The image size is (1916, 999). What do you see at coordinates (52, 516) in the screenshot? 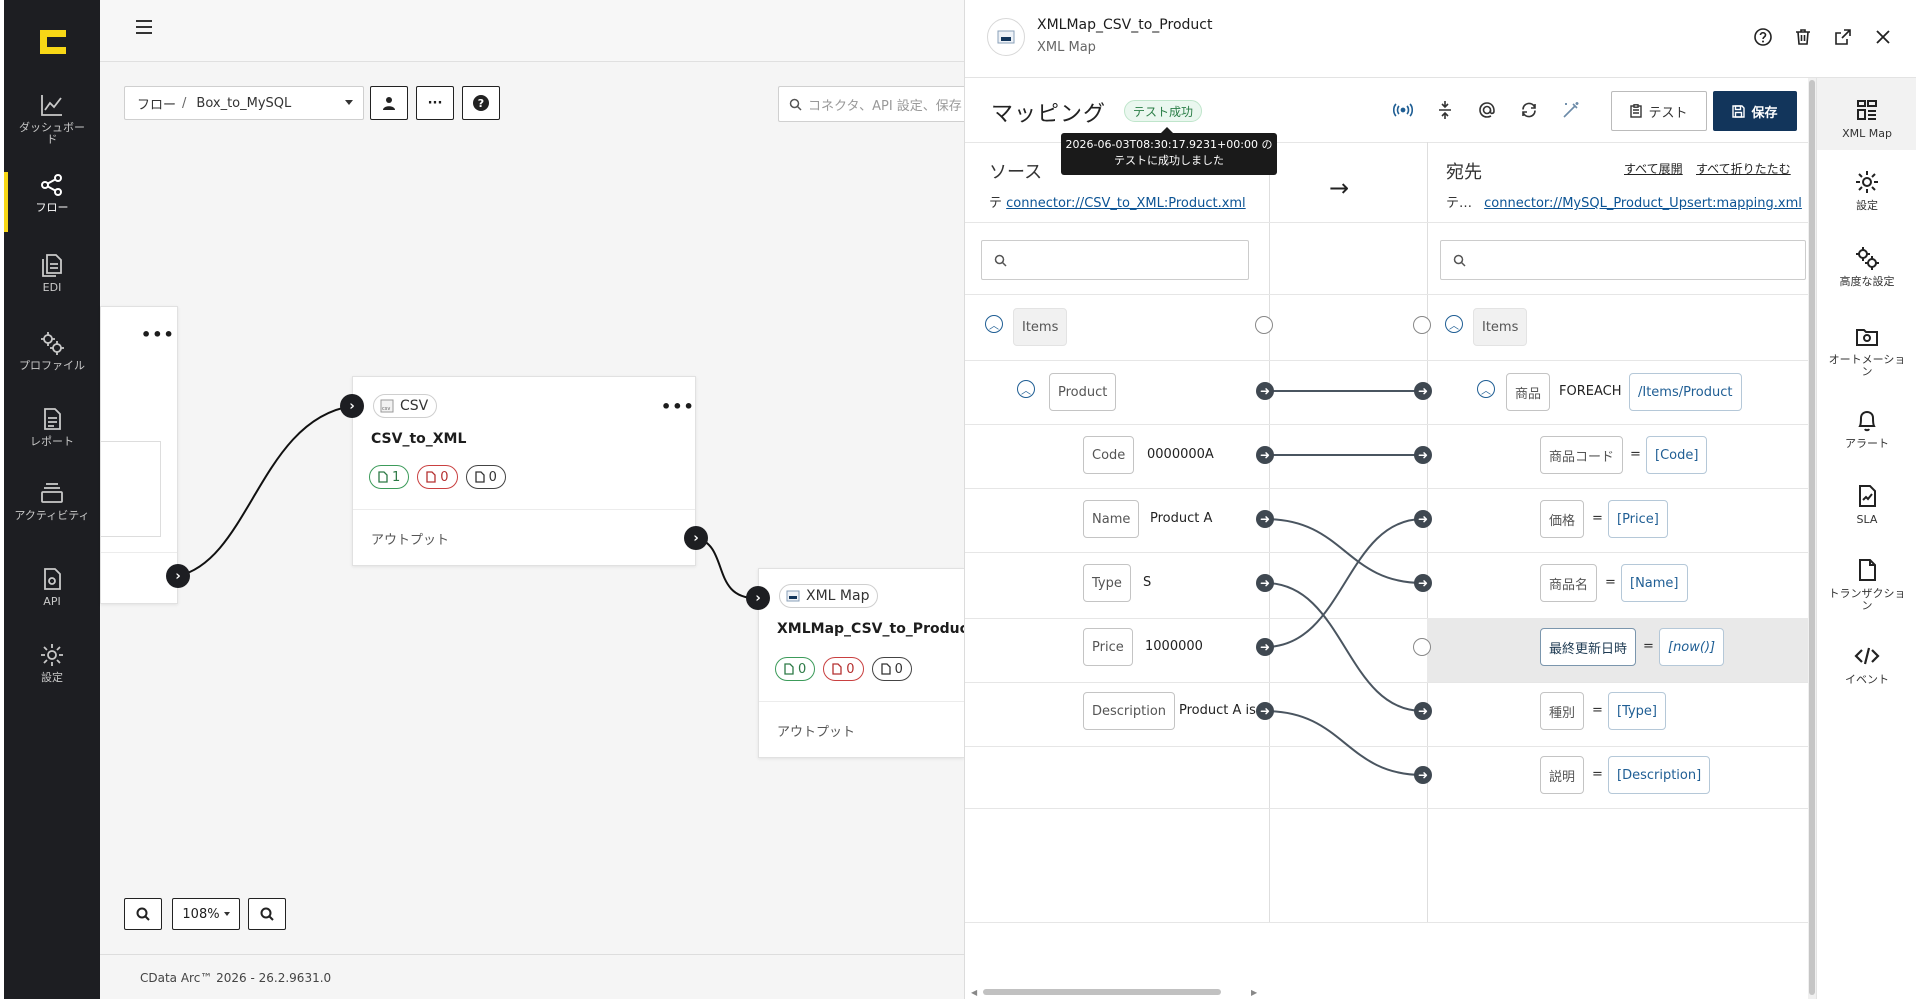
I see `nav-activity: アクティビティ` at bounding box center [52, 516].